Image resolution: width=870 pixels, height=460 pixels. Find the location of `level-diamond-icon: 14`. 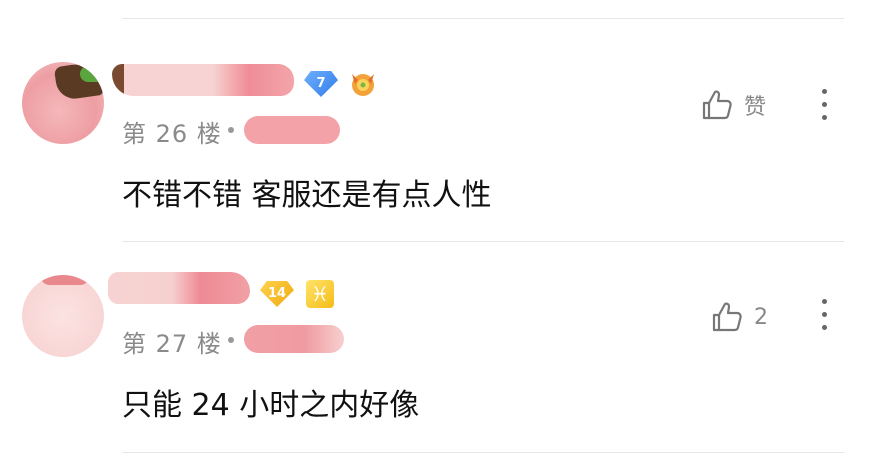

level-diamond-icon: 14 is located at coordinates (277, 294).